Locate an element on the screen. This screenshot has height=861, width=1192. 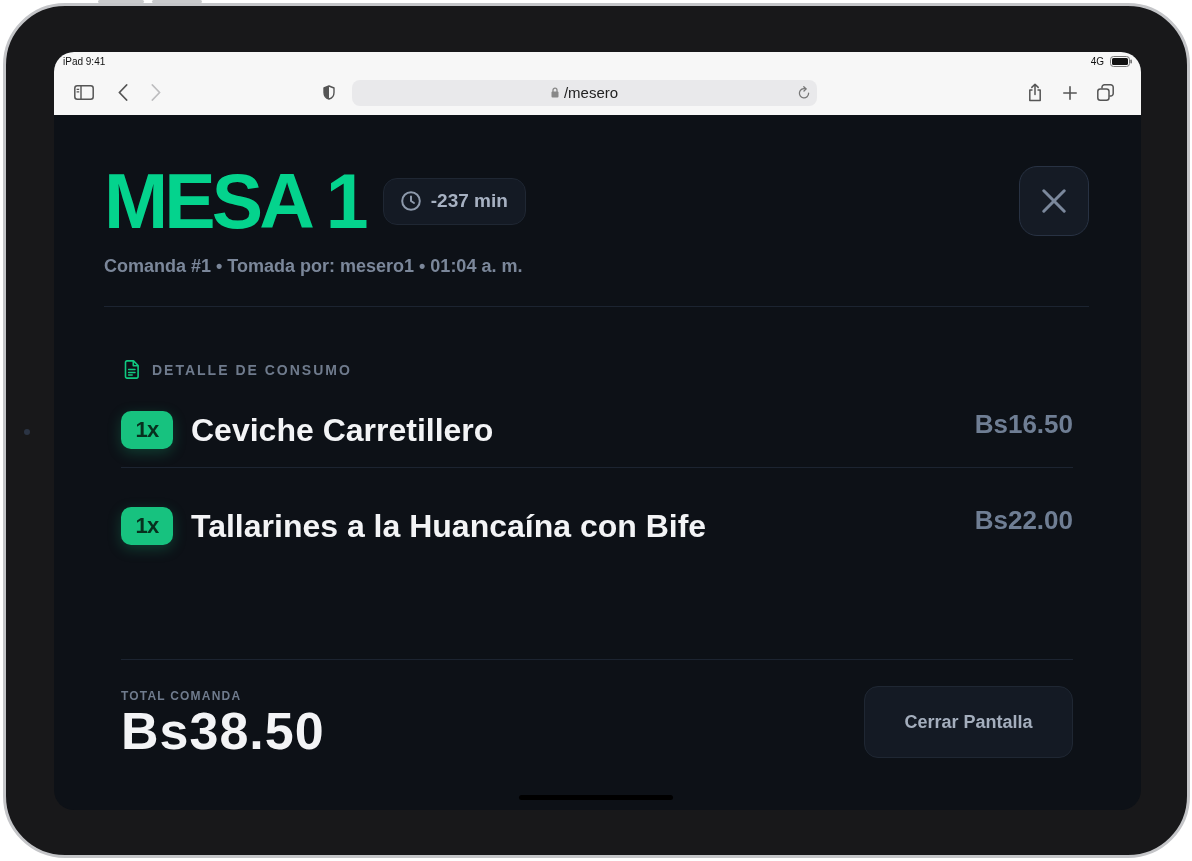
close-screen-button: Cerrar Pantalla is located at coordinates (968, 722).